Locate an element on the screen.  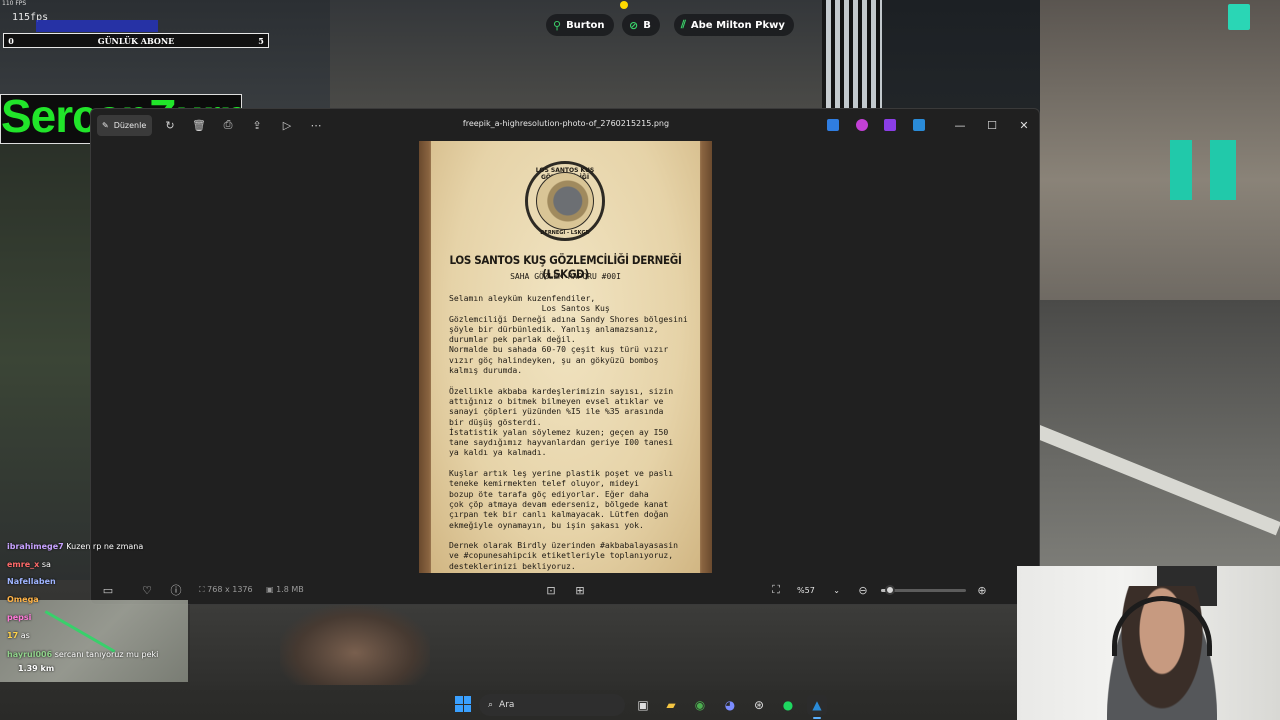
road is located at coordinates (1160, 435).